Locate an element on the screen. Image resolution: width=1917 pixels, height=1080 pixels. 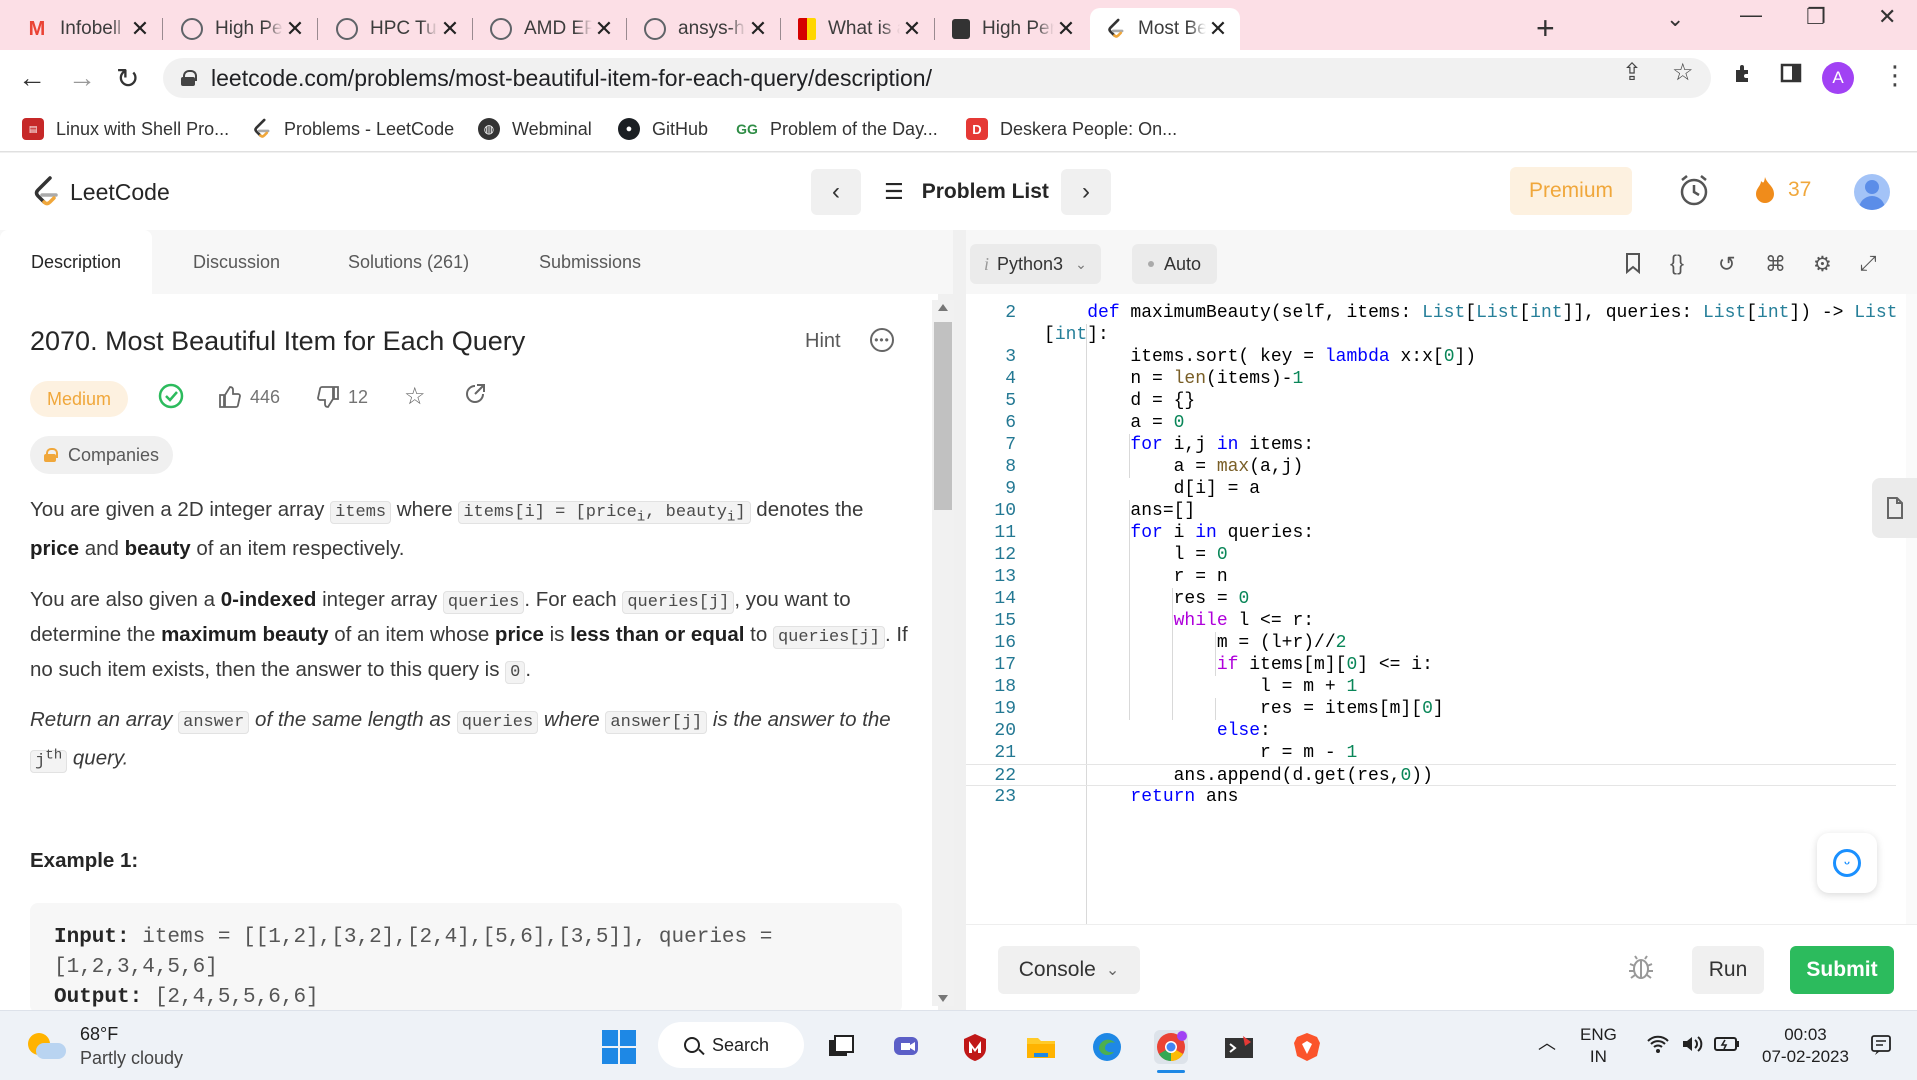
weather-widget: 68°F Partly cloudy is located at coordinates (105, 1046).